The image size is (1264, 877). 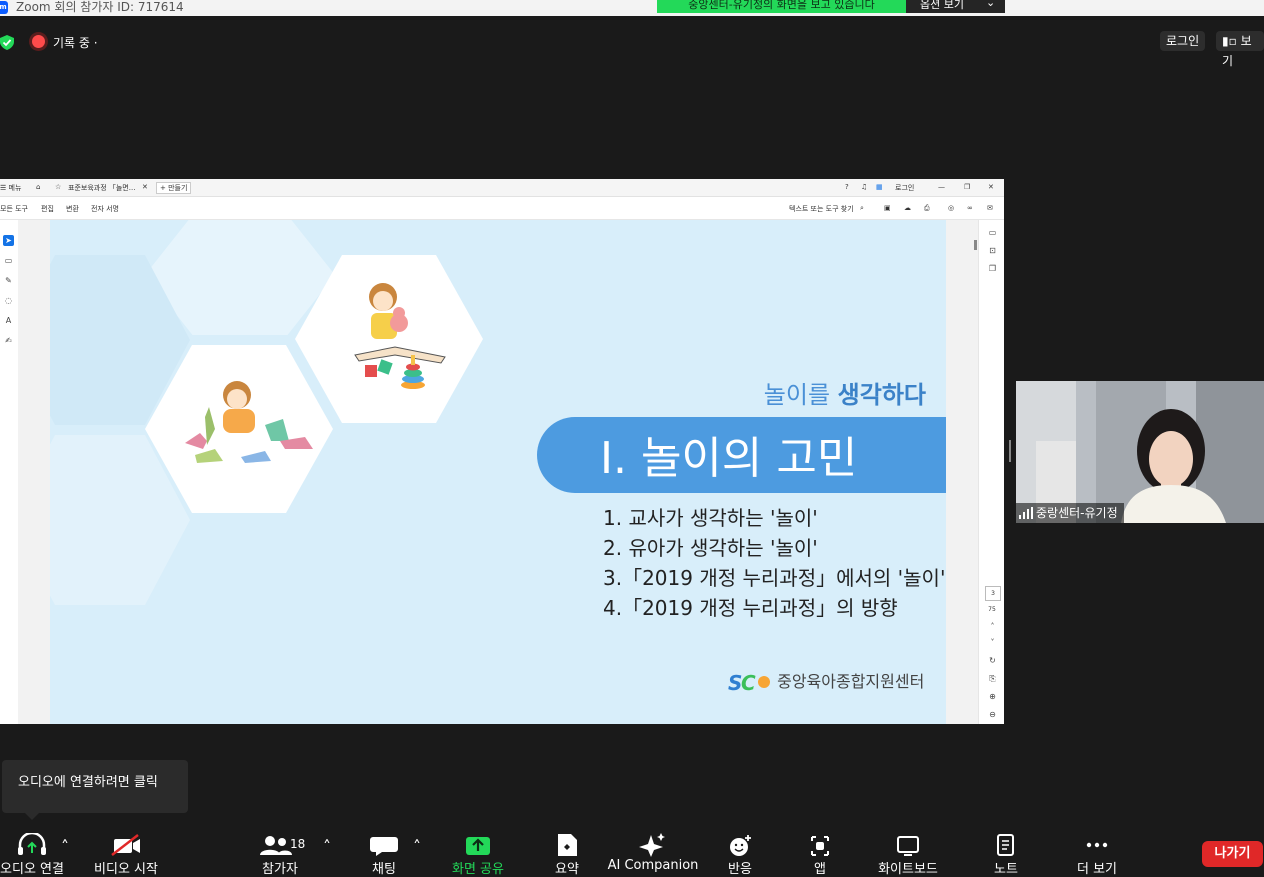 I want to click on text-tool-icon: A, so click(x=8, y=320).